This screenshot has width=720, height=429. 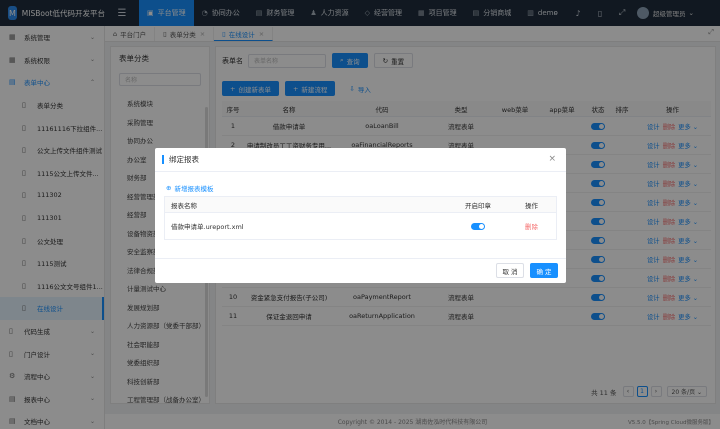 I want to click on delete-link-cell: 删除, so click(x=531, y=226).